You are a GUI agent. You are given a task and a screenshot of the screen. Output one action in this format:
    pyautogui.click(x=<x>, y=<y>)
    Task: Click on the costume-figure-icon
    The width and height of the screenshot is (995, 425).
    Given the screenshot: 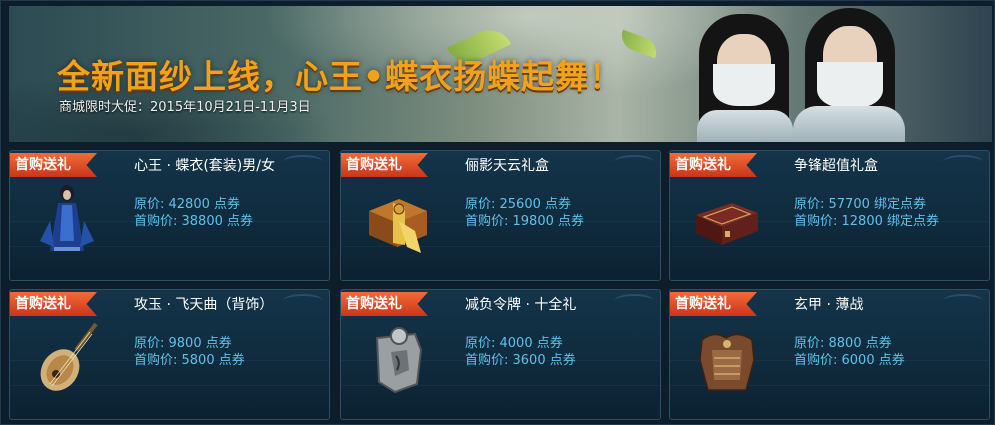 What is the action you would take?
    pyautogui.click(x=67, y=218)
    